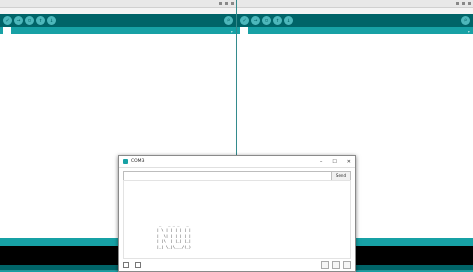  What do you see at coordinates (237, 162) in the screenshot?
I see `serial-title-bar: COM3 – ☐ ✕` at bounding box center [237, 162].